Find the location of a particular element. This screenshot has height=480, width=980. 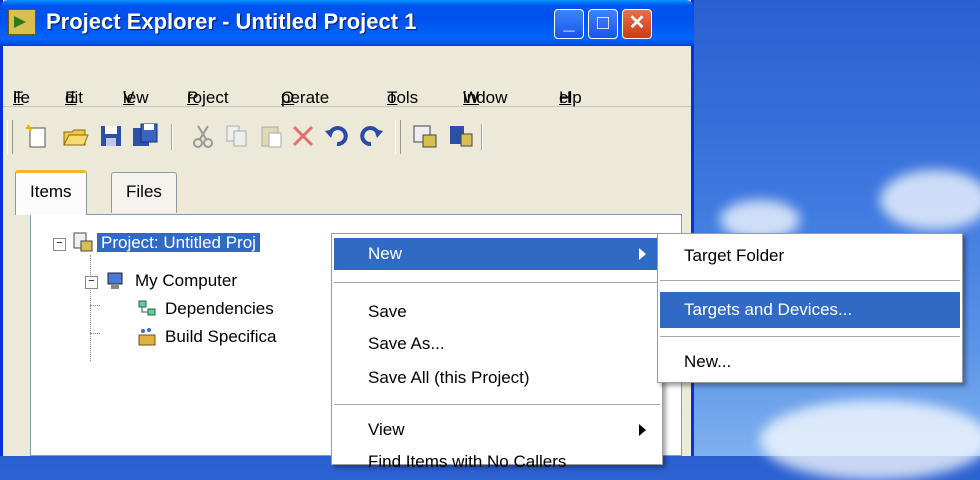

context-menu-new-label: New is located at coordinates (385, 253).